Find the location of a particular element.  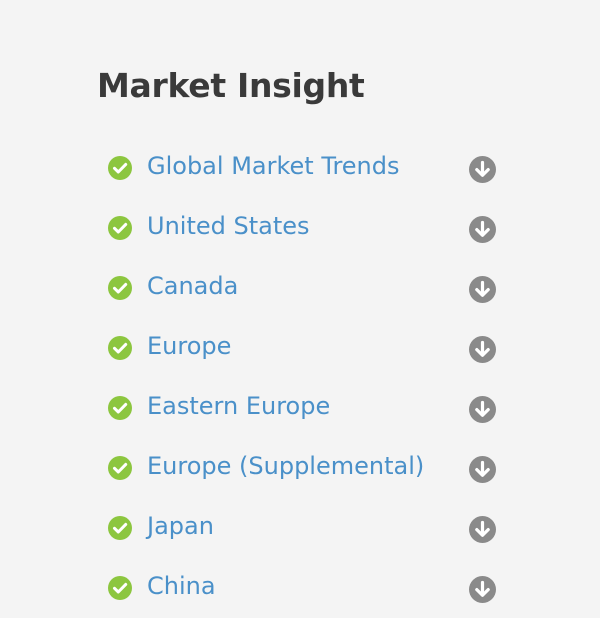

list-item: Europe (Supplemental) is located at coordinates (300, 468).